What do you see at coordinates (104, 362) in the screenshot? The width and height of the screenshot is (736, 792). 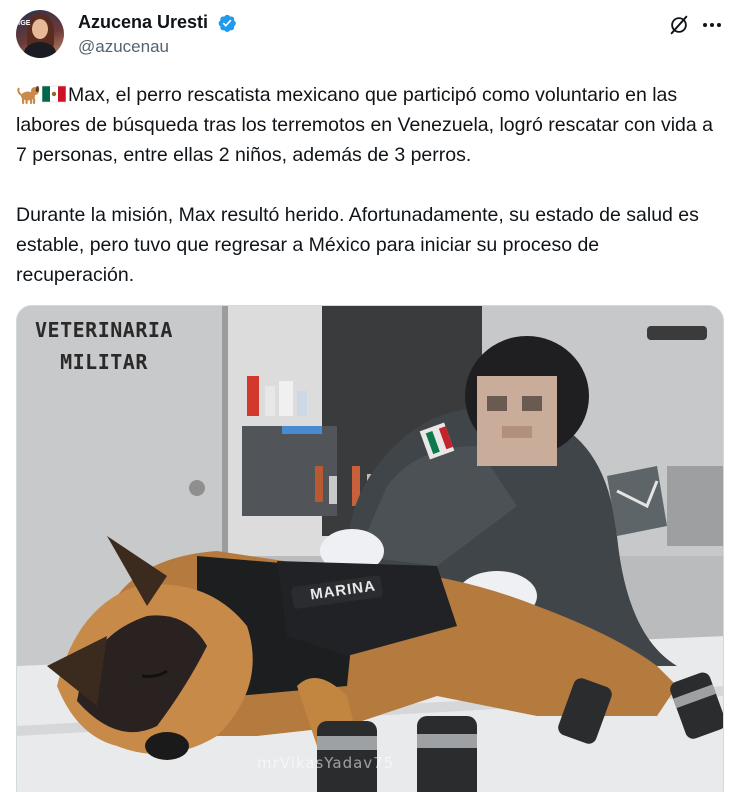 I see `photo-sign-line2: MILITAR` at bounding box center [104, 362].